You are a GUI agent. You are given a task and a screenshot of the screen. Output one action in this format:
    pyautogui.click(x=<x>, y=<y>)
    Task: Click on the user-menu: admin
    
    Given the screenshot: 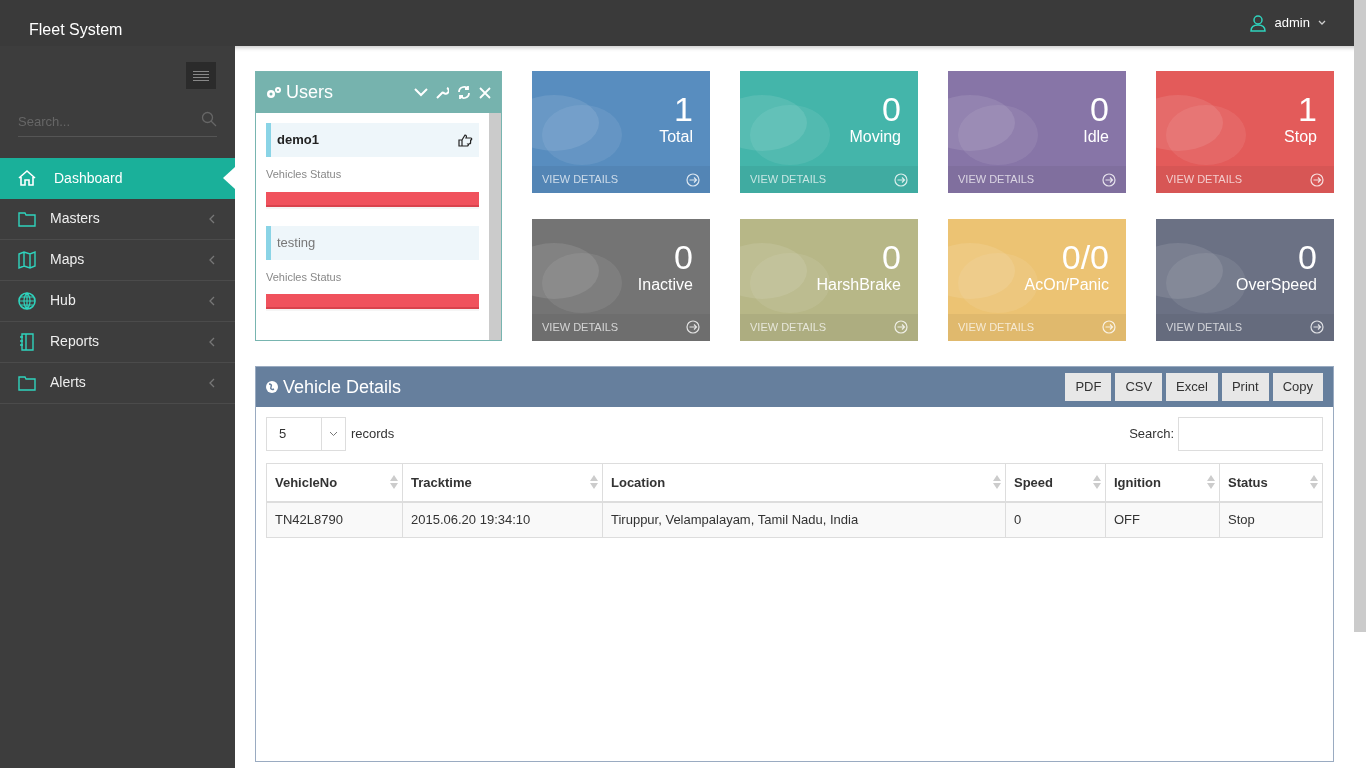 What is the action you would take?
    pyautogui.click(x=1287, y=23)
    